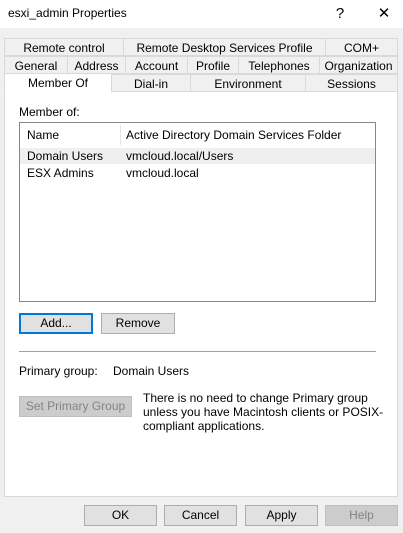  I want to click on list-item: ESX Admins vmcloud.local, so click(197, 173).